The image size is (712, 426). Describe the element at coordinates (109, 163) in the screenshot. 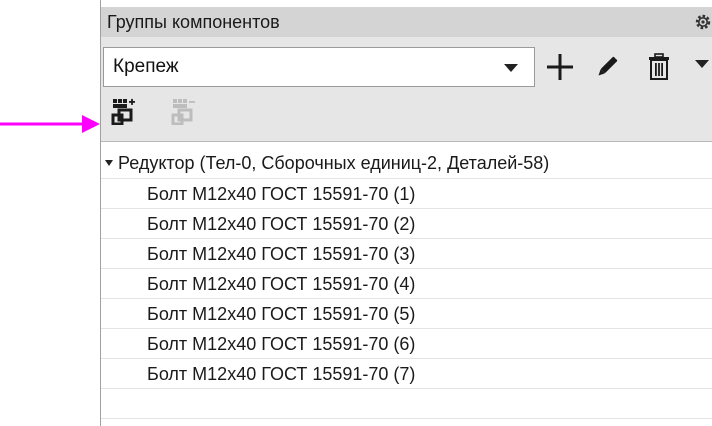

I see `expand-triangle-icon` at that location.